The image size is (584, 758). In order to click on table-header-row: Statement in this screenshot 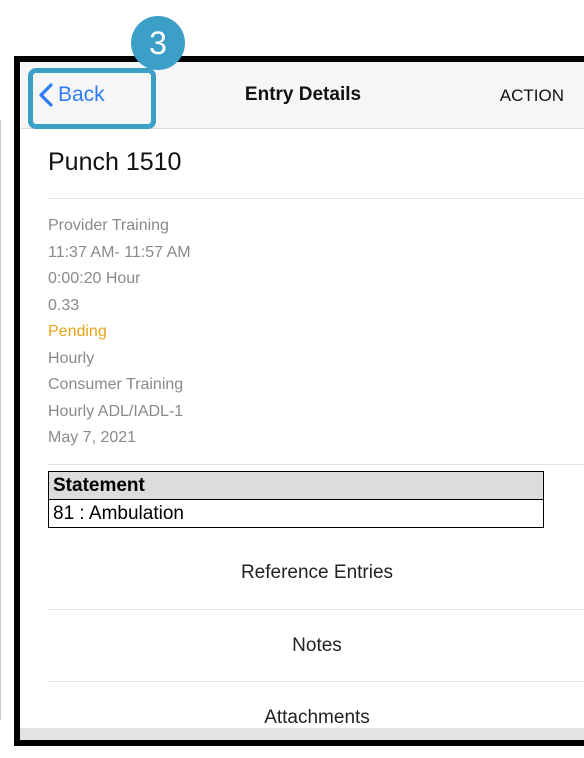, I will do `click(296, 485)`.